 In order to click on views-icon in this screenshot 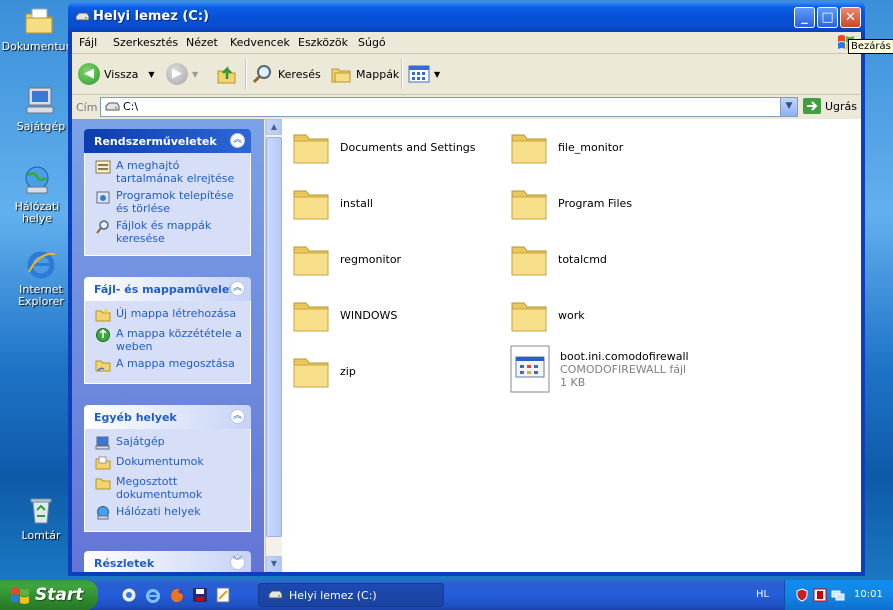, I will do `click(419, 74)`.